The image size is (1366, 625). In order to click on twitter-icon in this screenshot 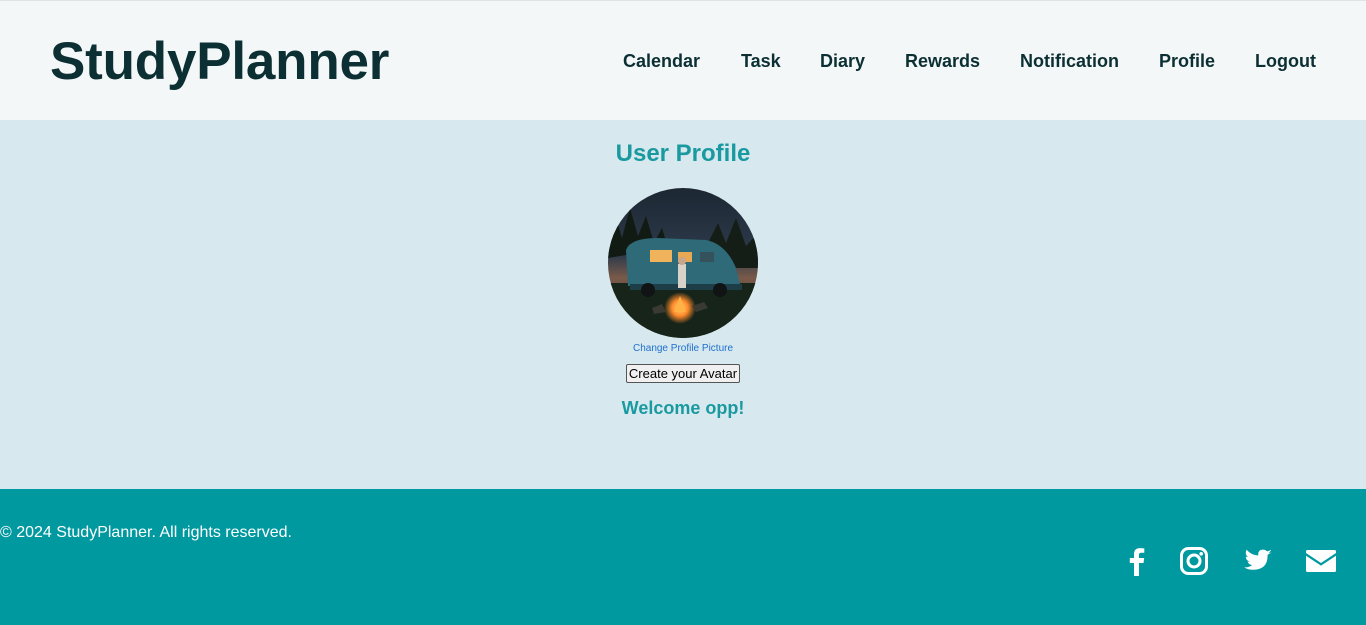, I will do `click(1257, 561)`.